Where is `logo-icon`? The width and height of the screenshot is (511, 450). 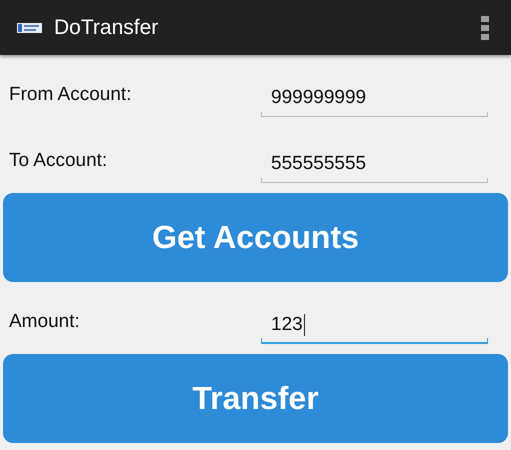
logo-icon is located at coordinates (29, 27).